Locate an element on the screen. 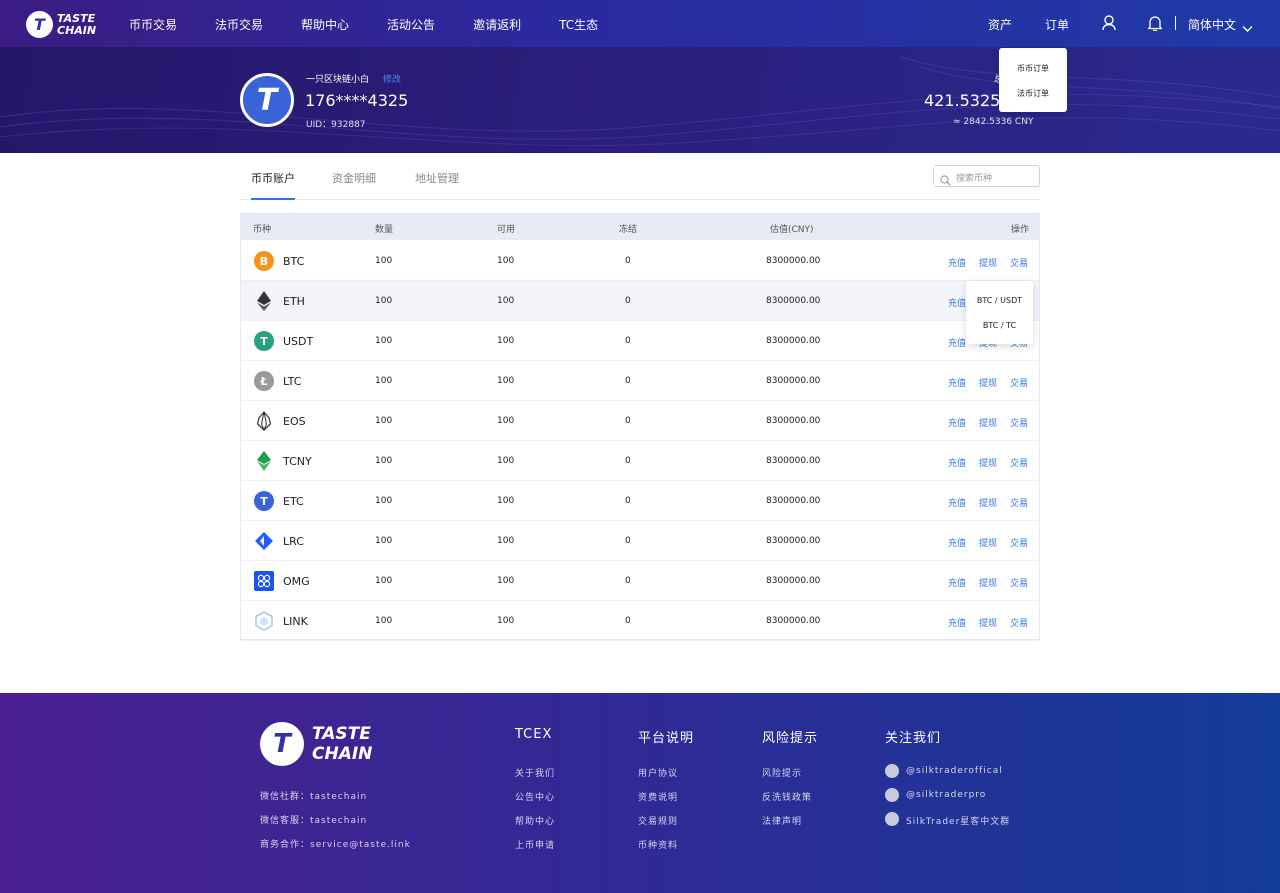 This screenshot has width=1280, height=893. nav-item-assets: 资产 is located at coordinates (1000, 24).